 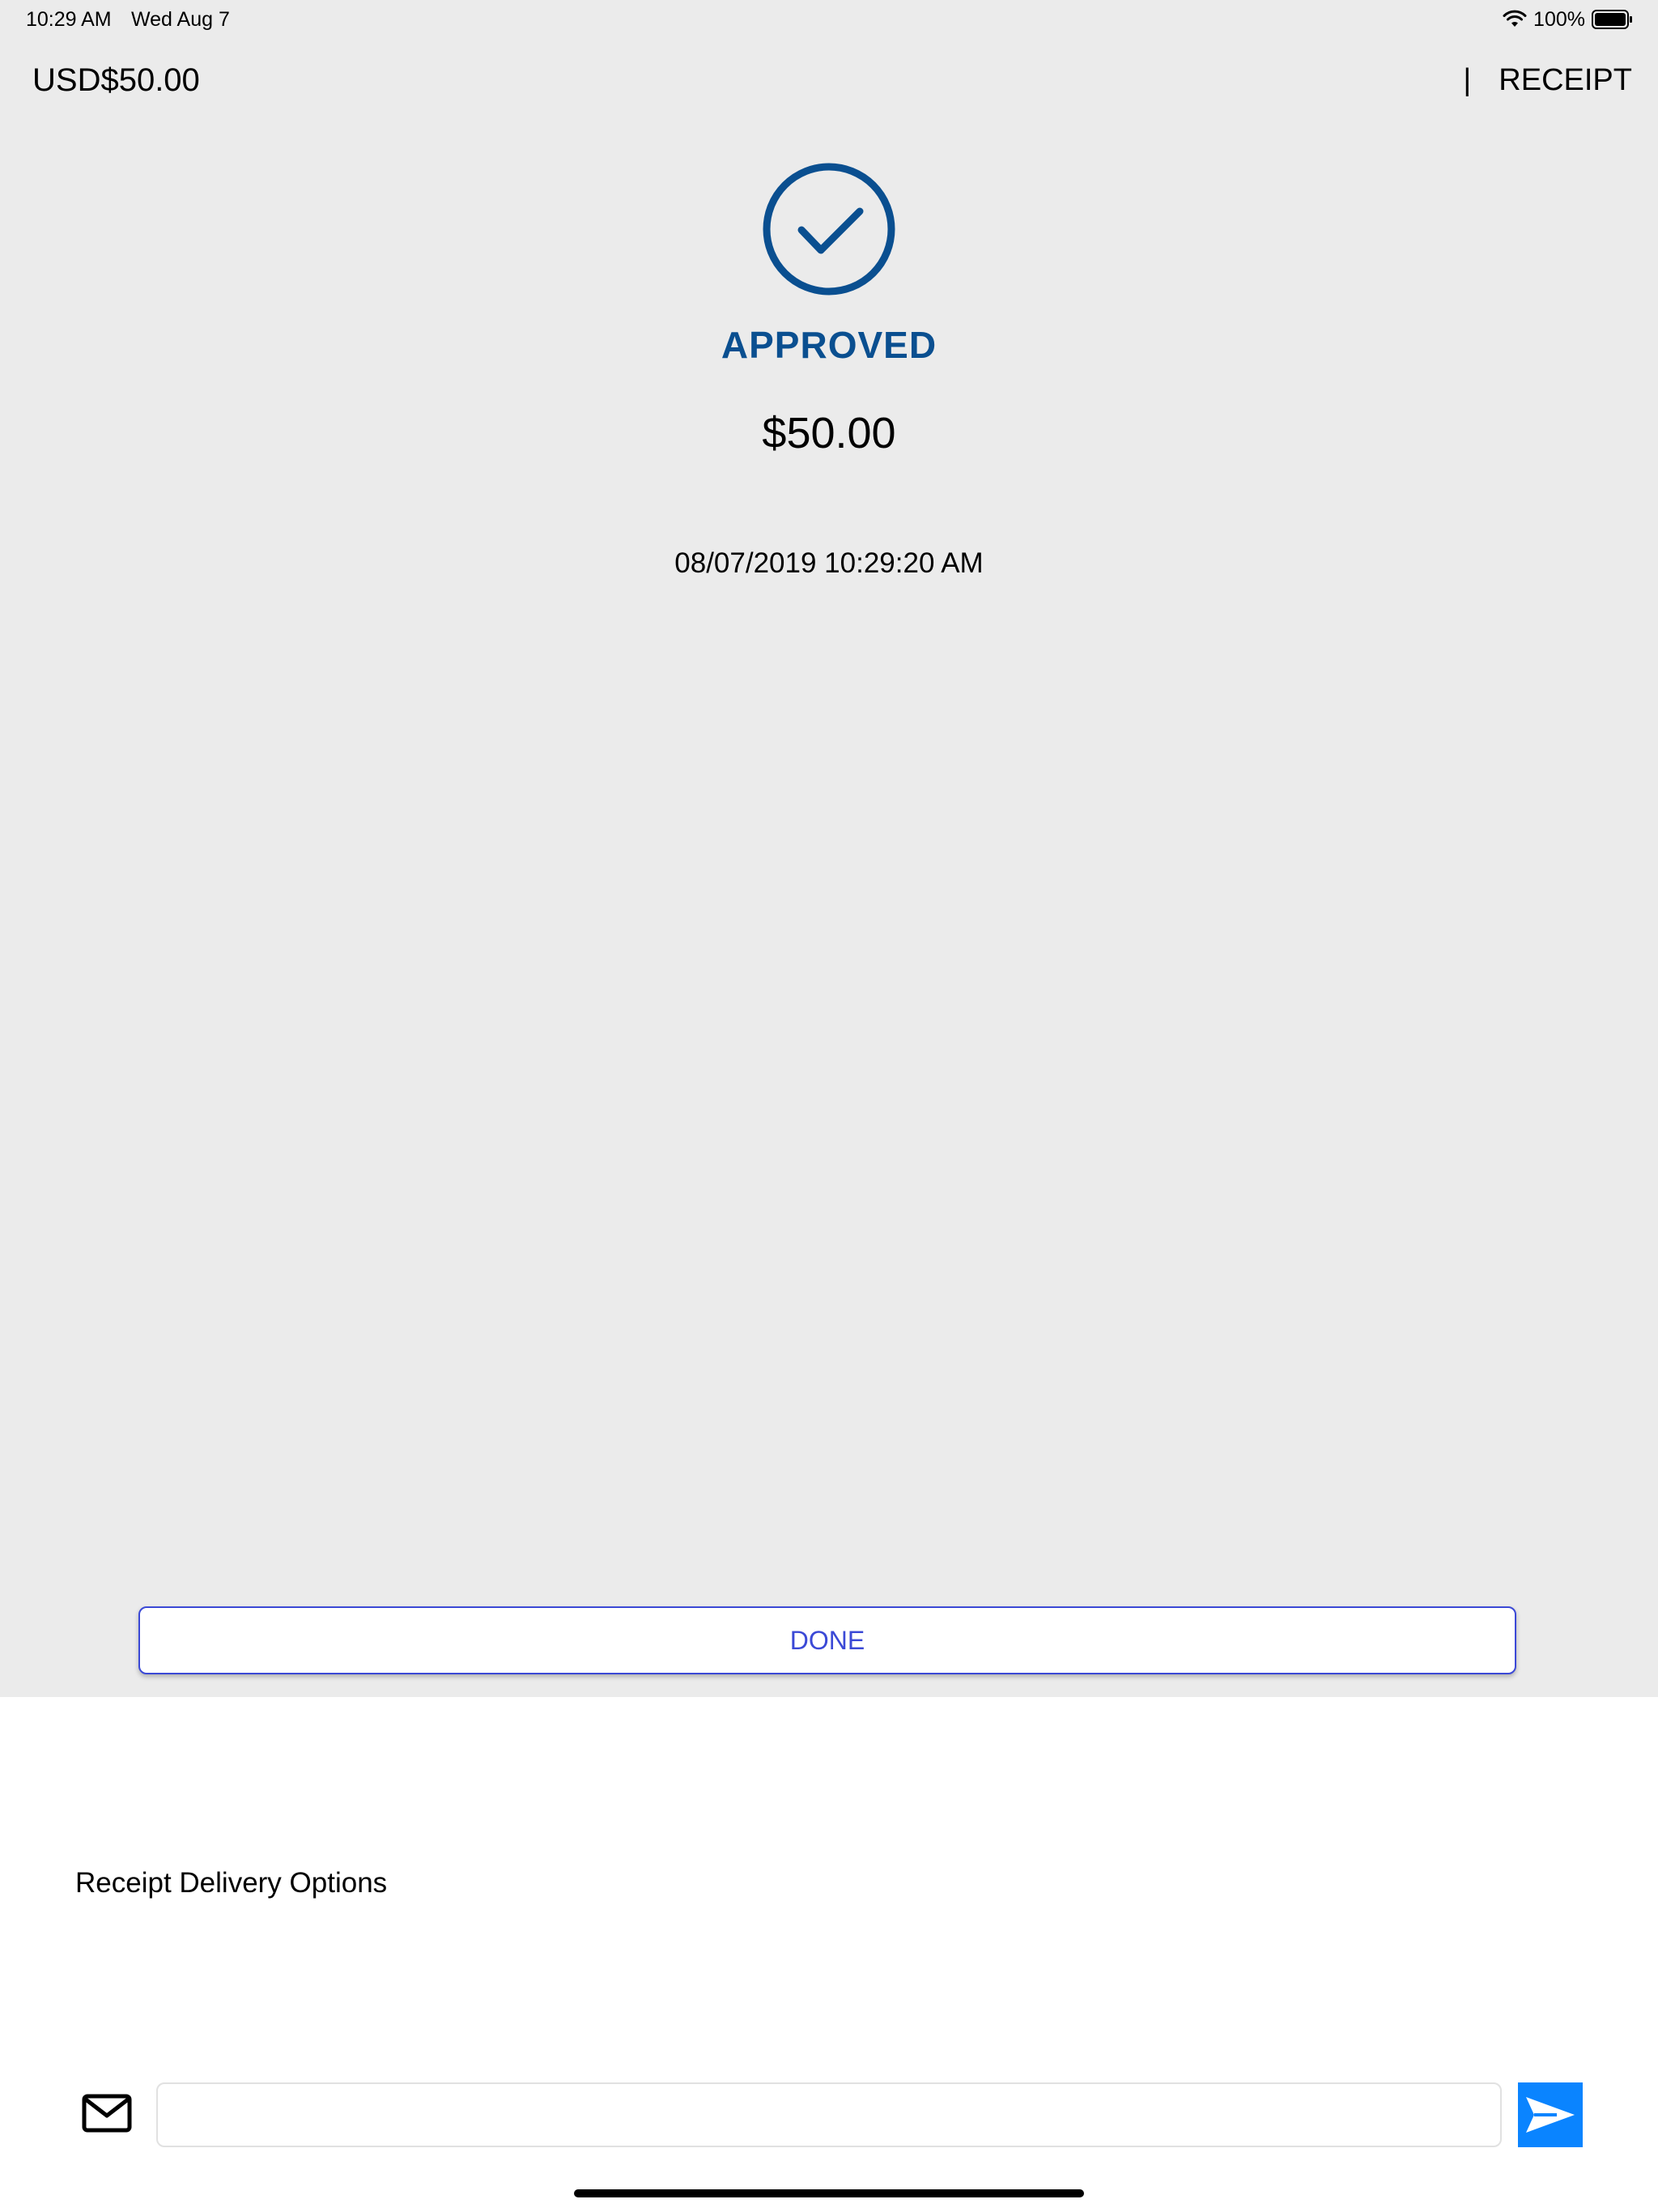 What do you see at coordinates (107, 2114) in the screenshot?
I see `mail-icon` at bounding box center [107, 2114].